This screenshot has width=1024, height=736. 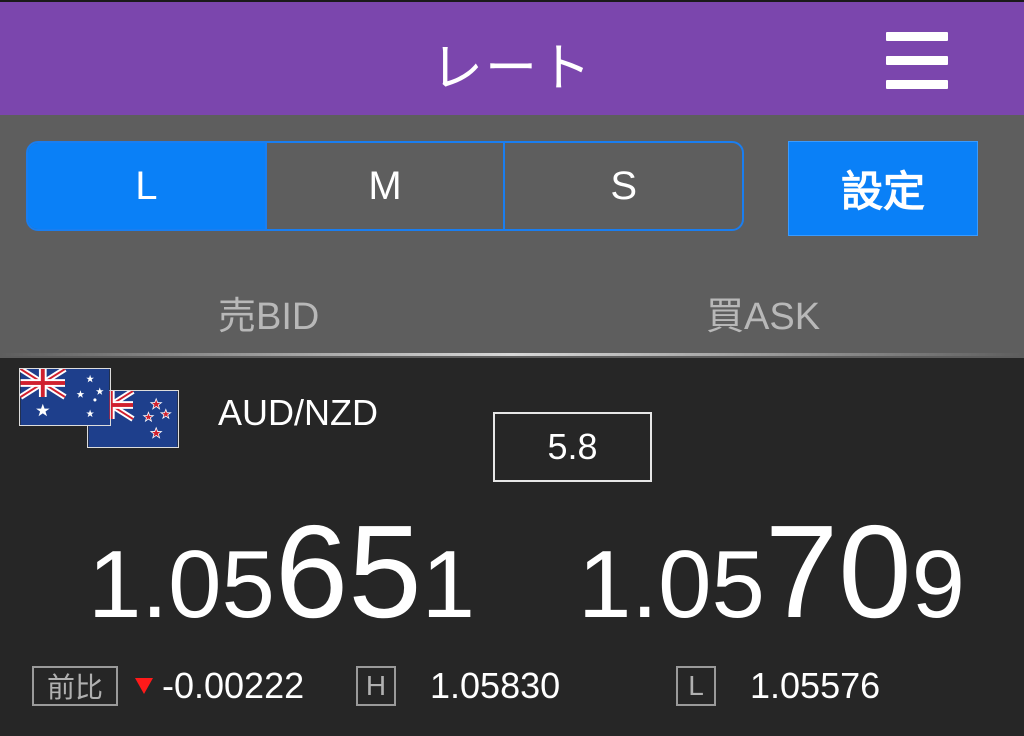 I want to click on change-label: 前比, so click(x=75, y=686).